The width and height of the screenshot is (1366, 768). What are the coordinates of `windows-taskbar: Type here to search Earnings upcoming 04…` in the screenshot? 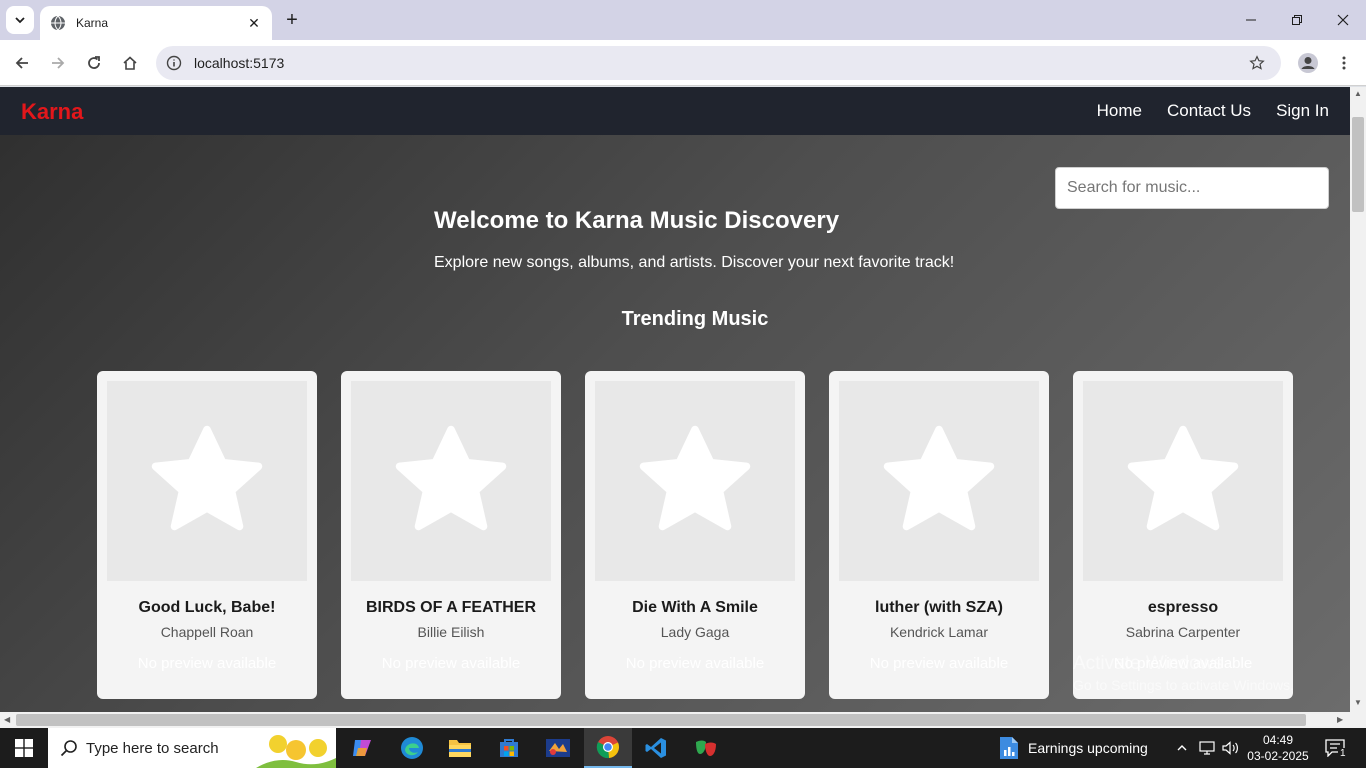 It's located at (683, 748).